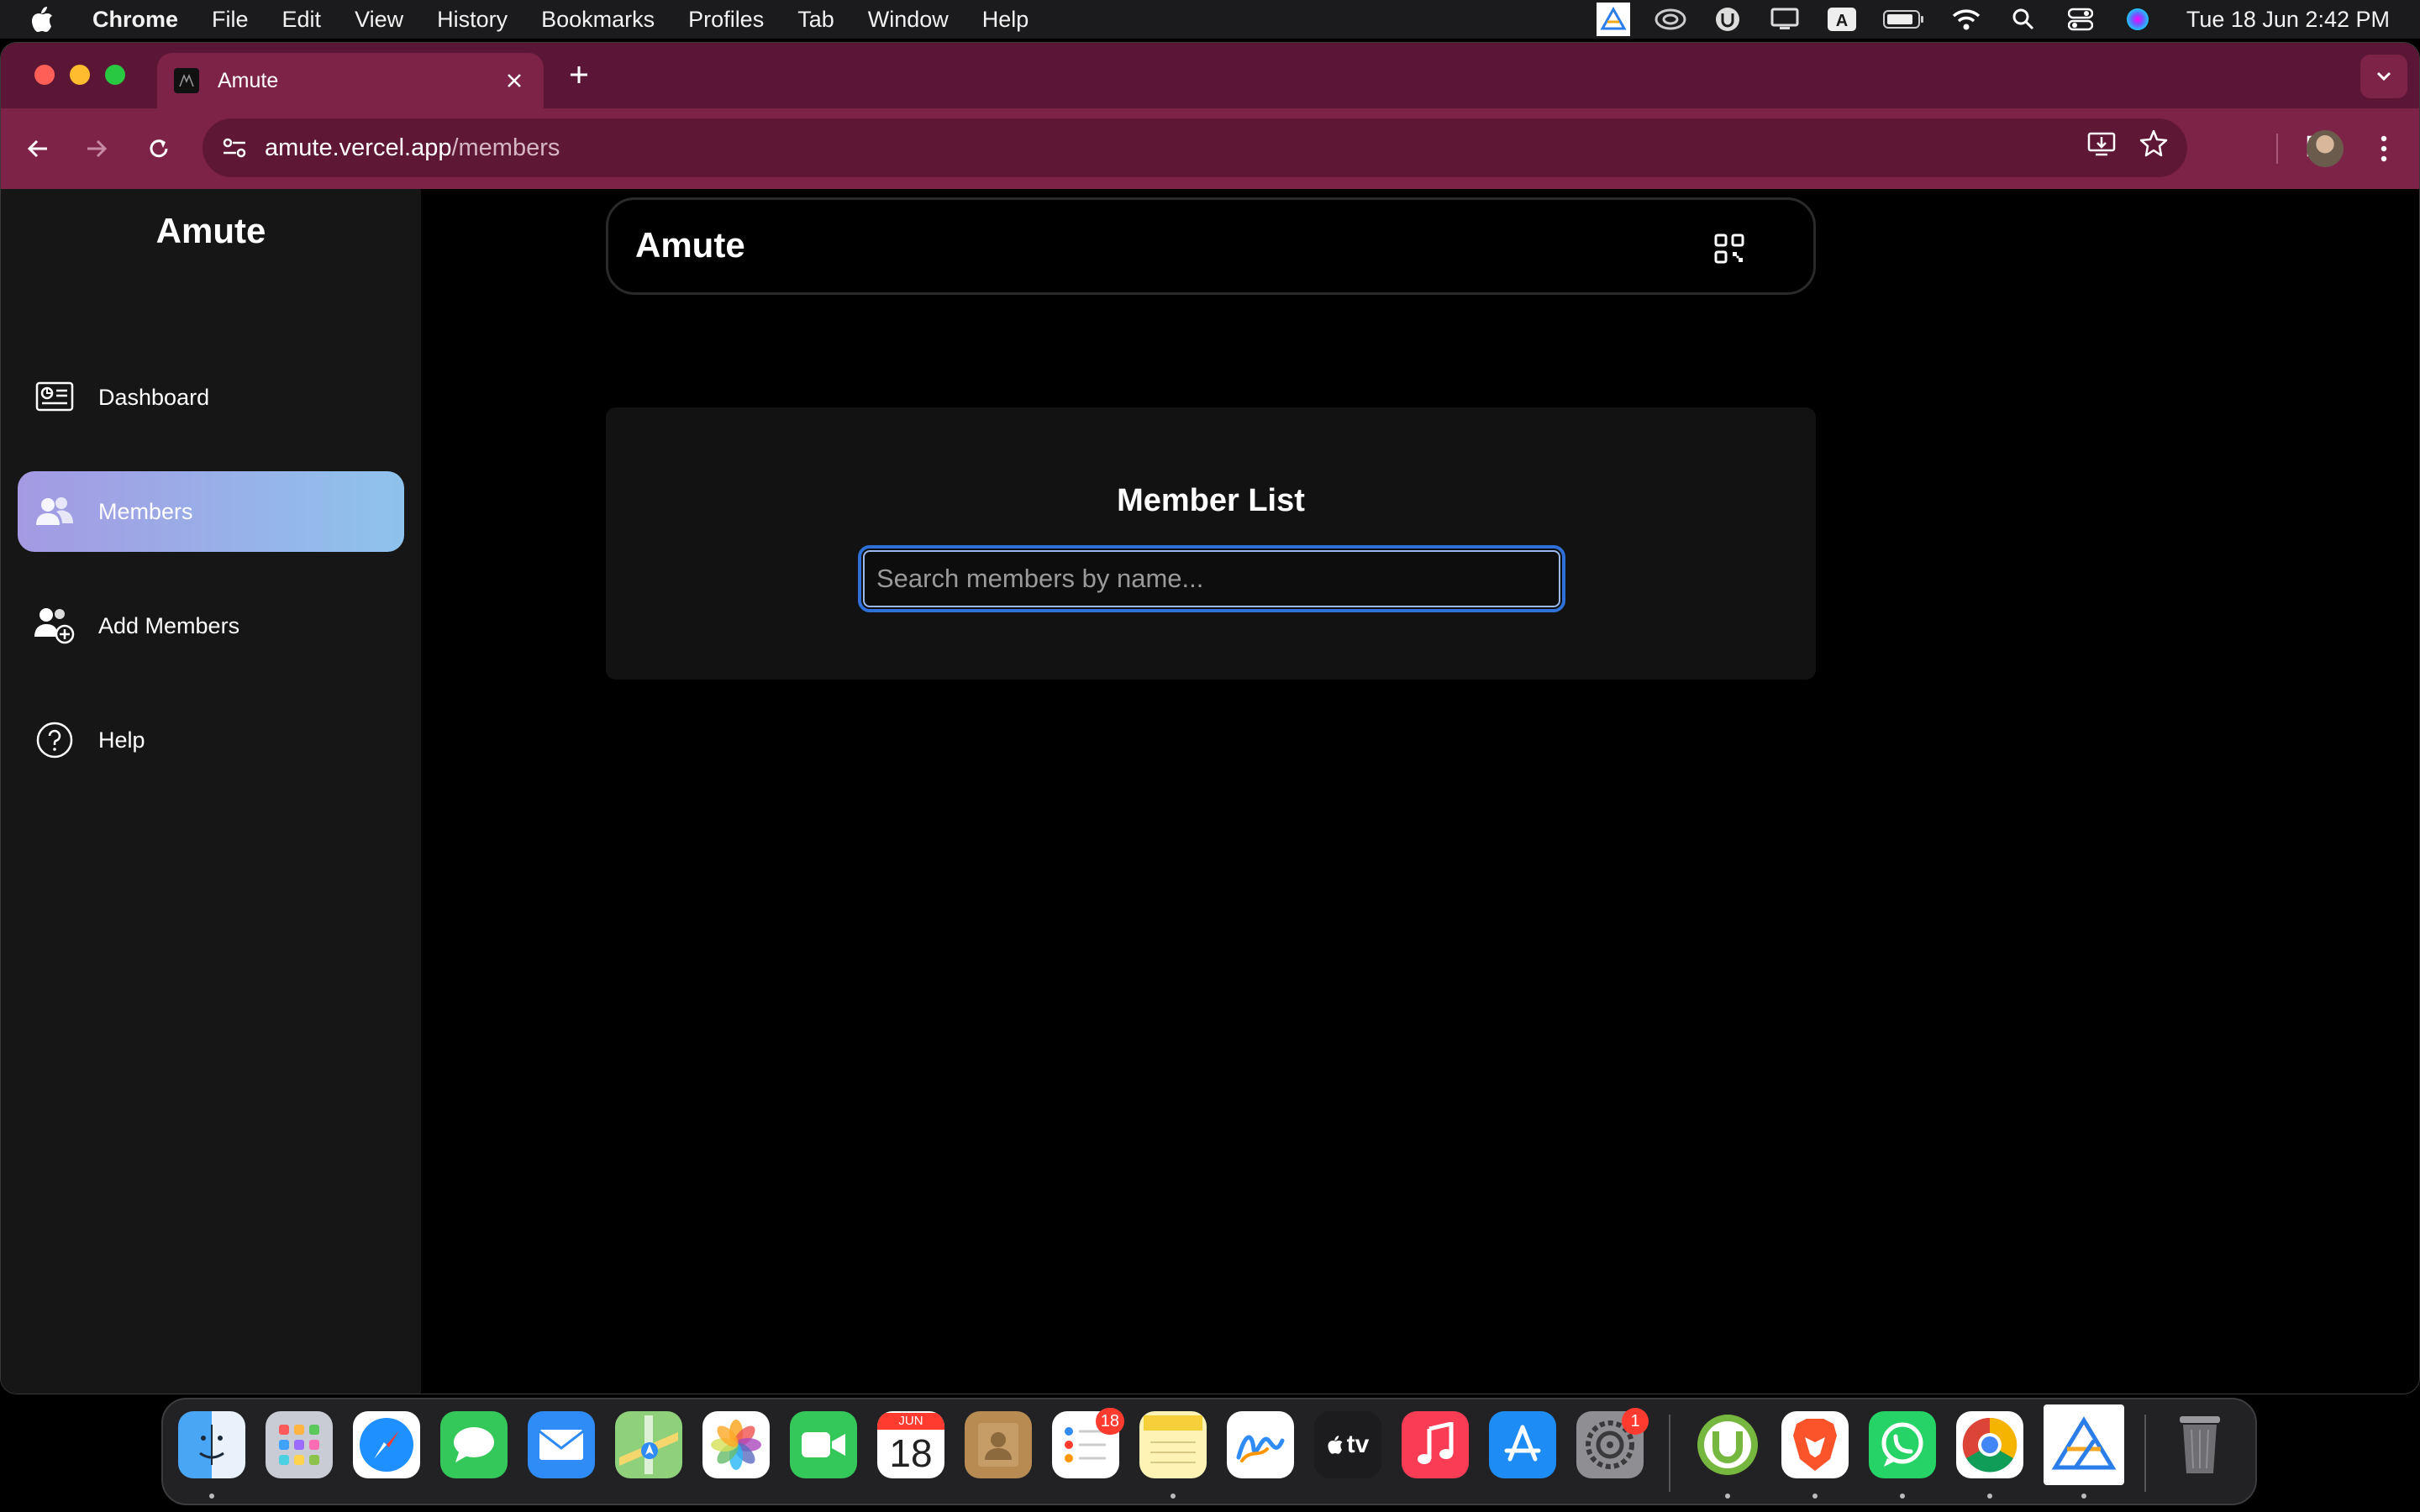 This screenshot has height=1512, width=2420. I want to click on dashboard-icon, so click(54, 397).